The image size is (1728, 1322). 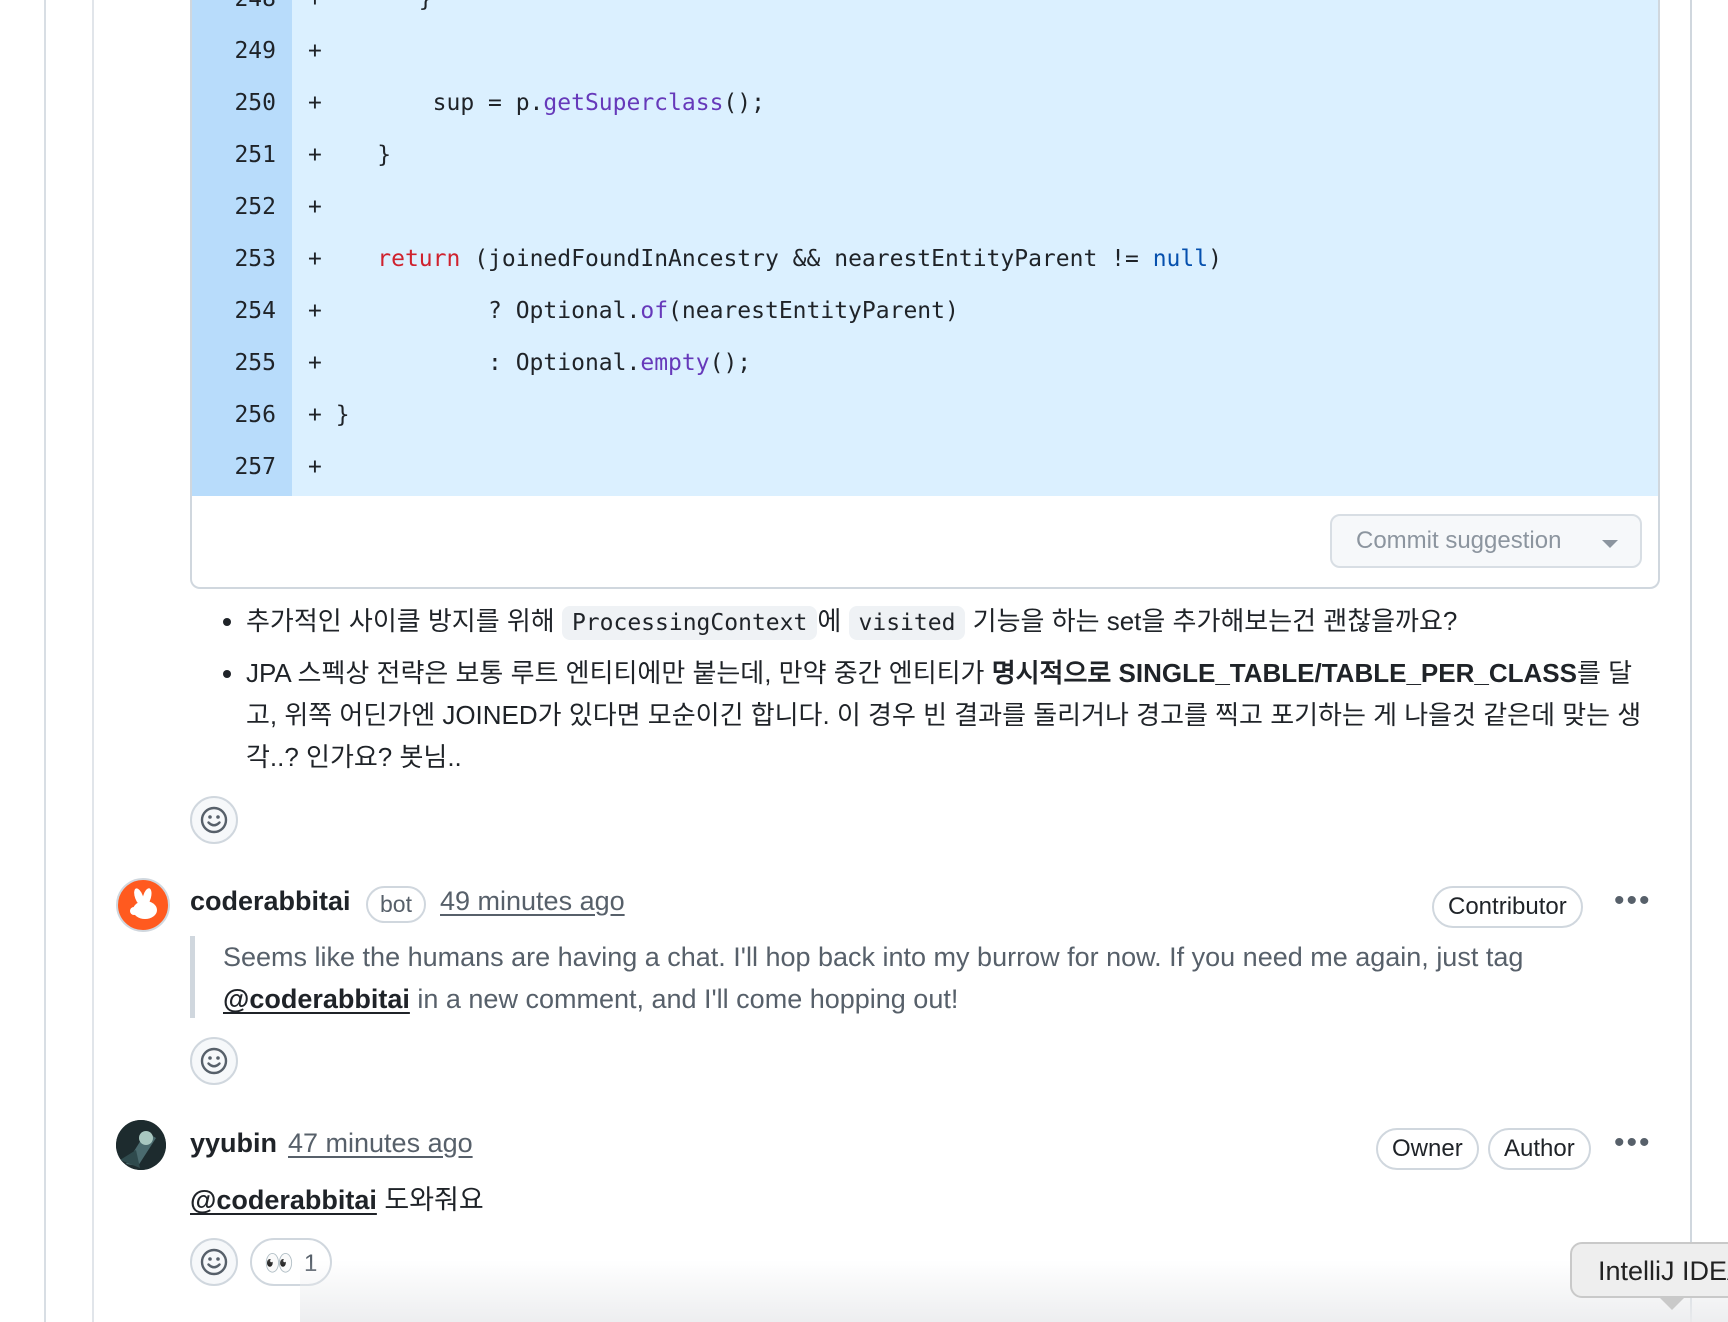 What do you see at coordinates (474, 311) in the screenshot?
I see `code-plain: + ? Optional.` at bounding box center [474, 311].